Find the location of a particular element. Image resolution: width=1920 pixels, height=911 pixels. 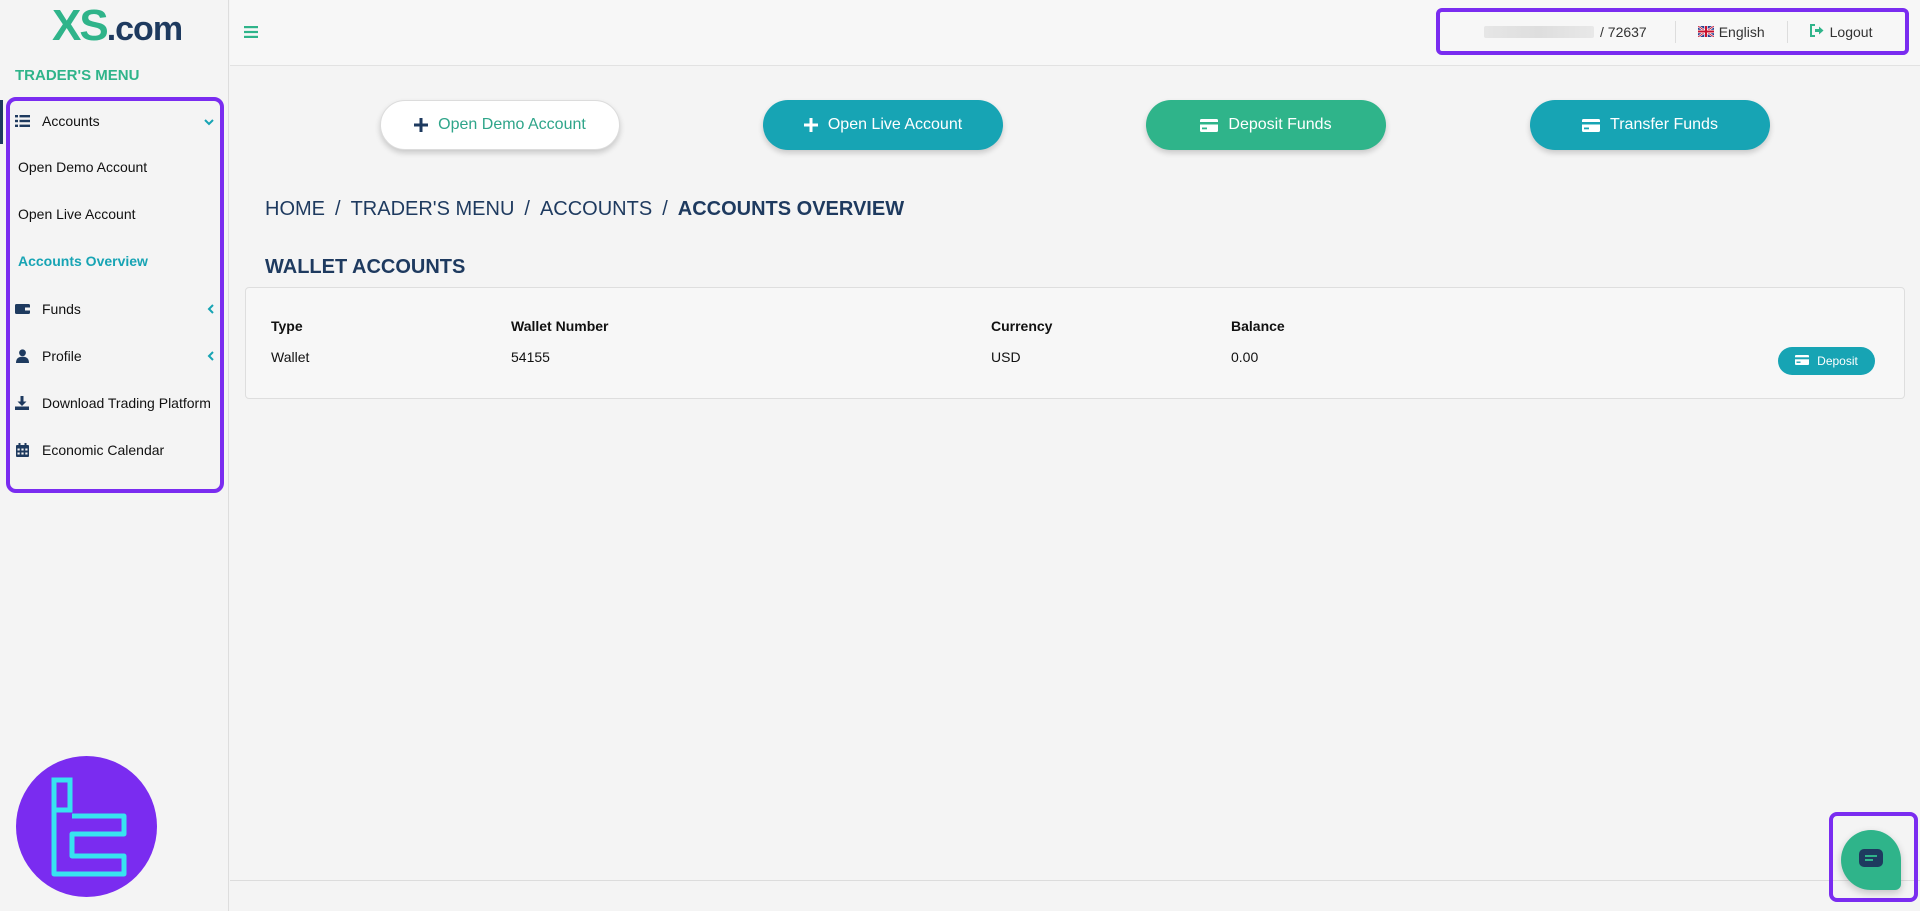

active-indicator is located at coordinates (1, 122).